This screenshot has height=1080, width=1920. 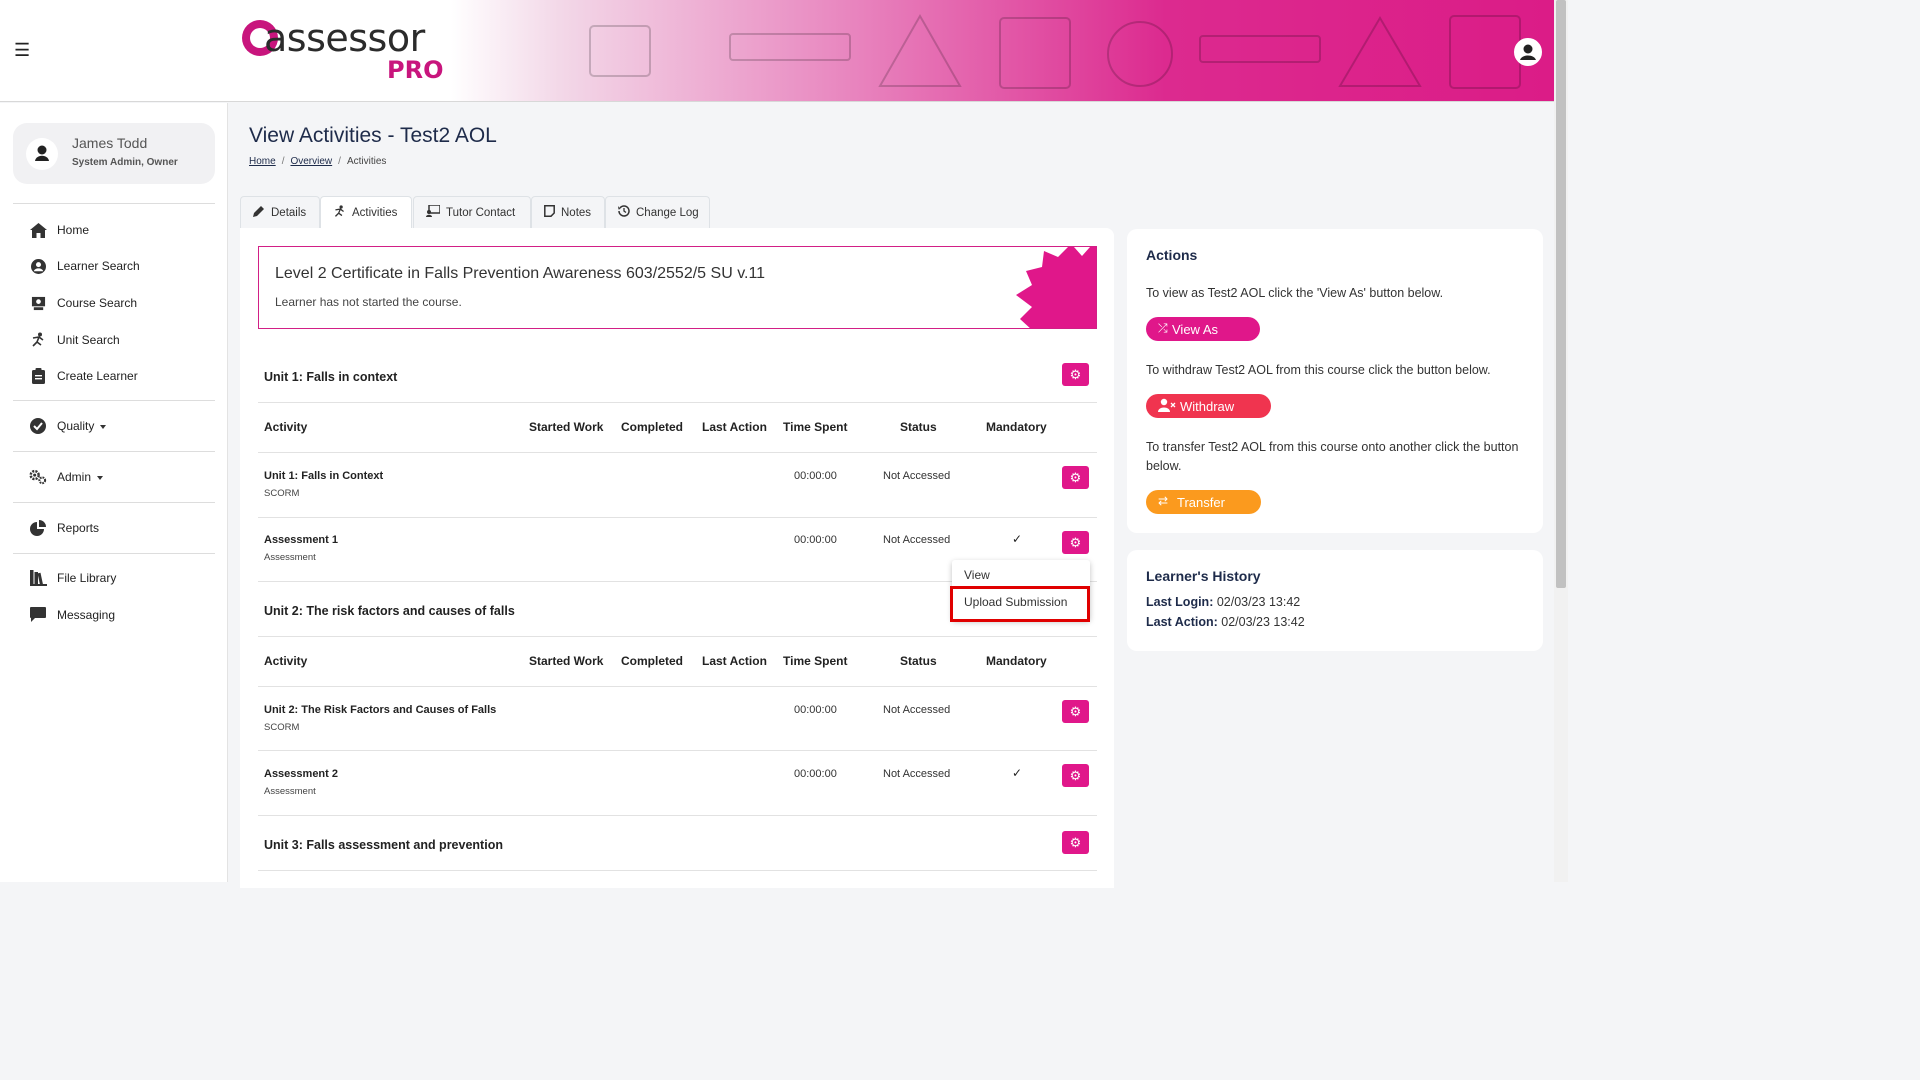 I want to click on tab-details: Details, so click(x=280, y=212).